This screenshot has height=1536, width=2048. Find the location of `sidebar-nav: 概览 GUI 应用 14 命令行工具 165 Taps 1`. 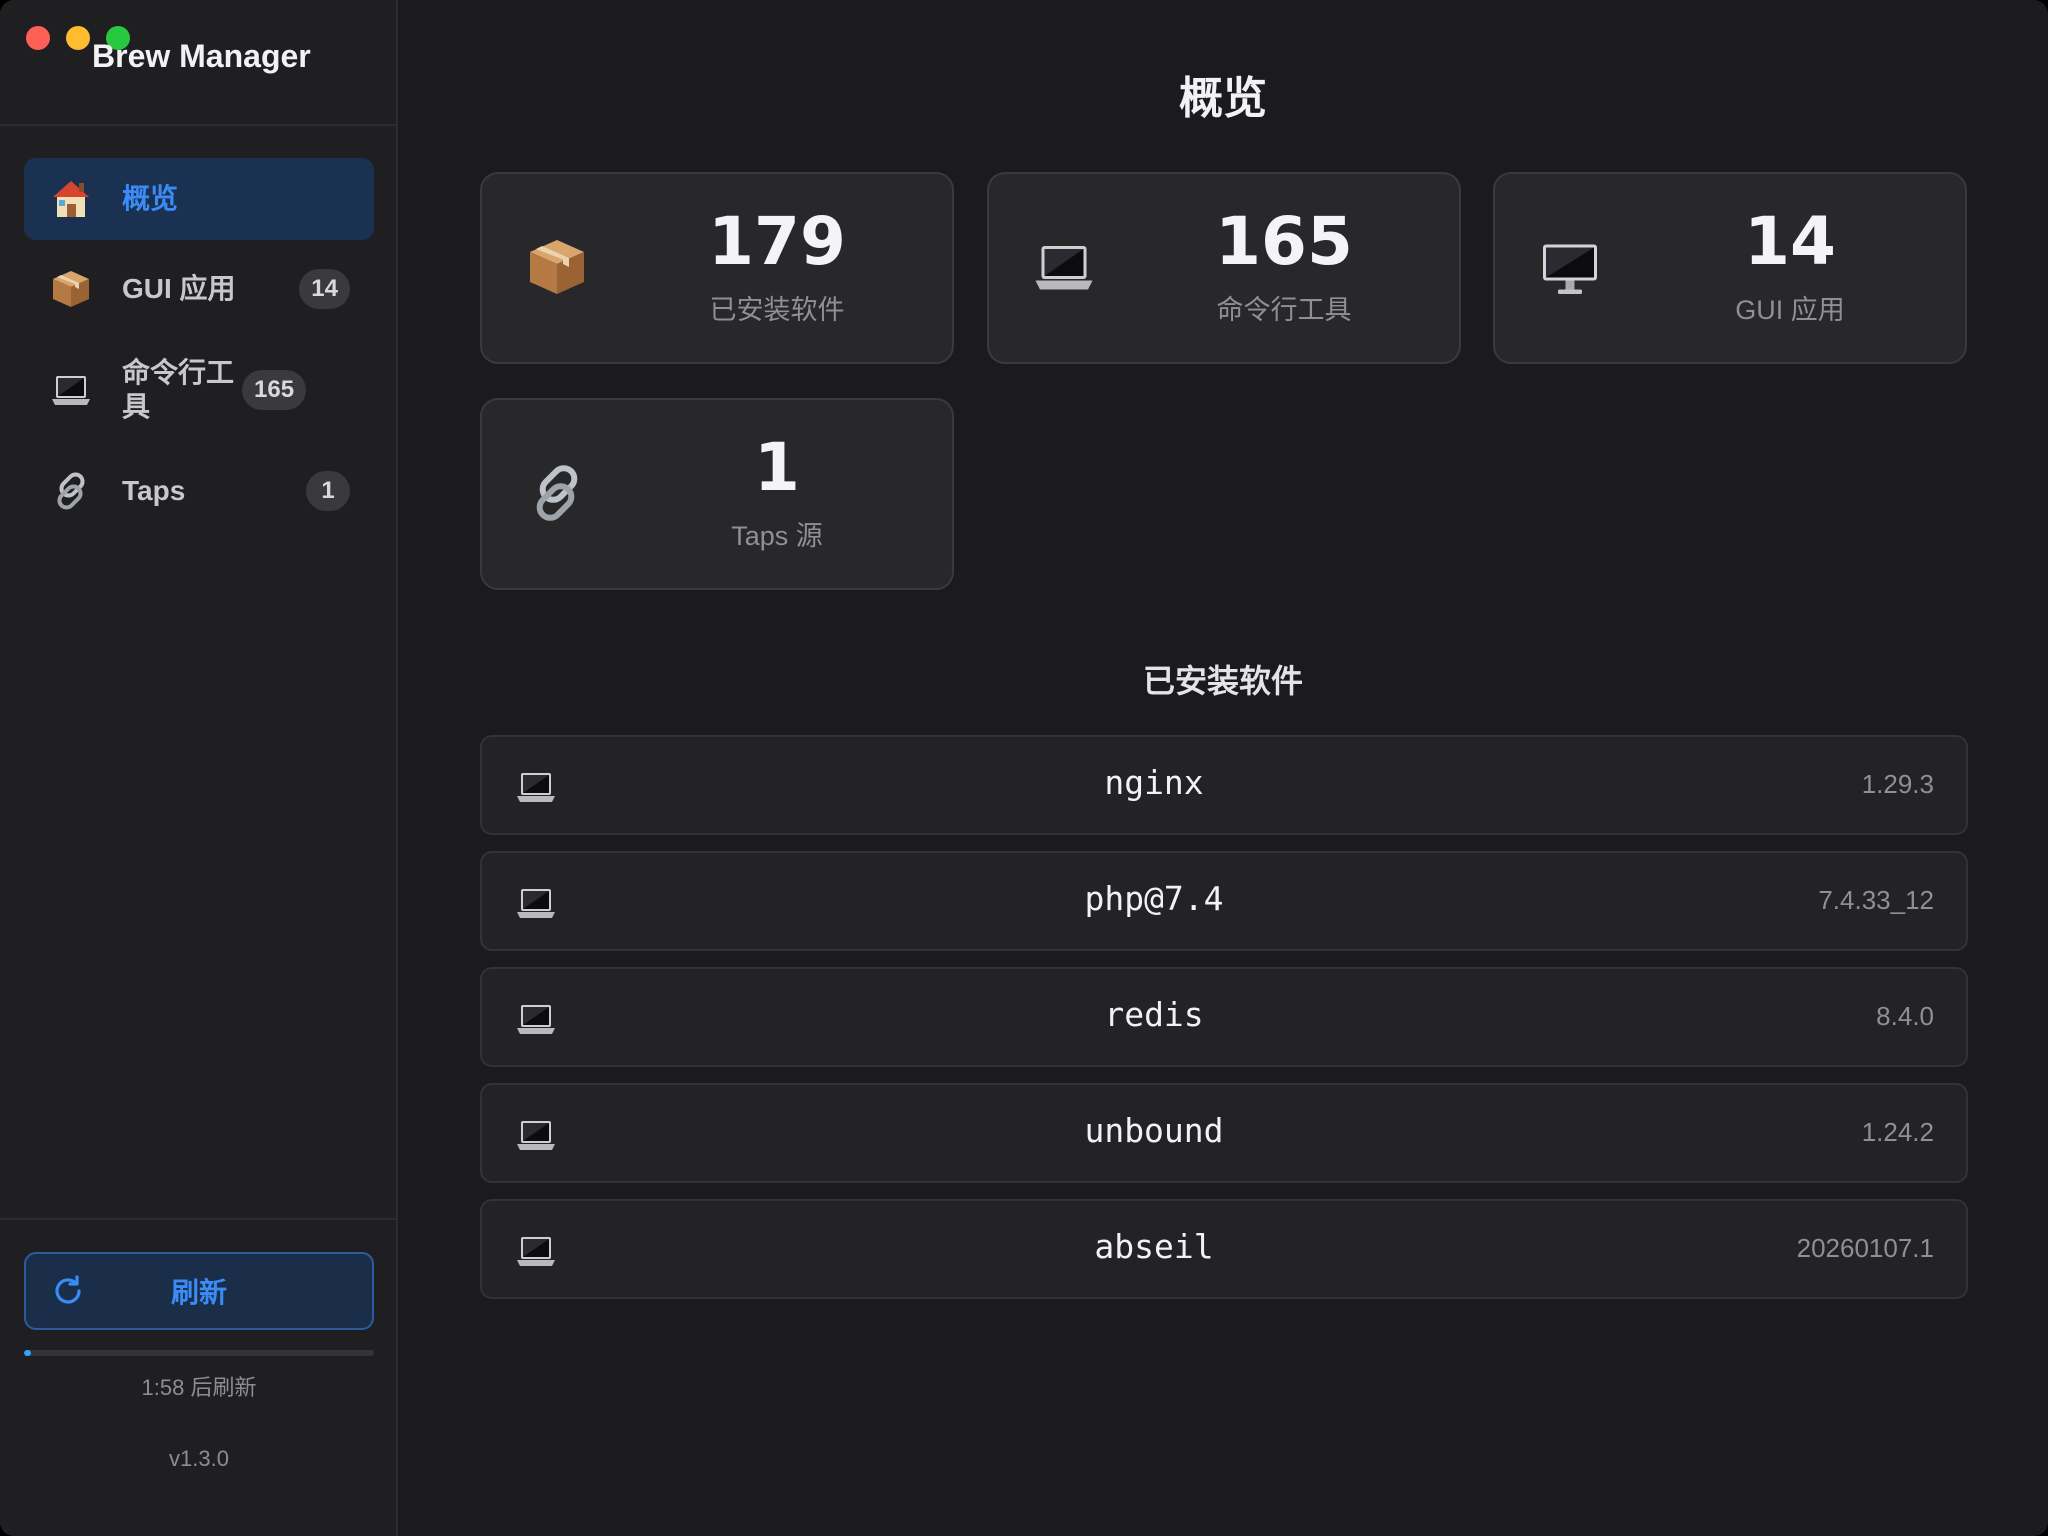

sidebar-nav: 概览 GUI 应用 14 命令行工具 165 Taps 1 is located at coordinates (199, 349).